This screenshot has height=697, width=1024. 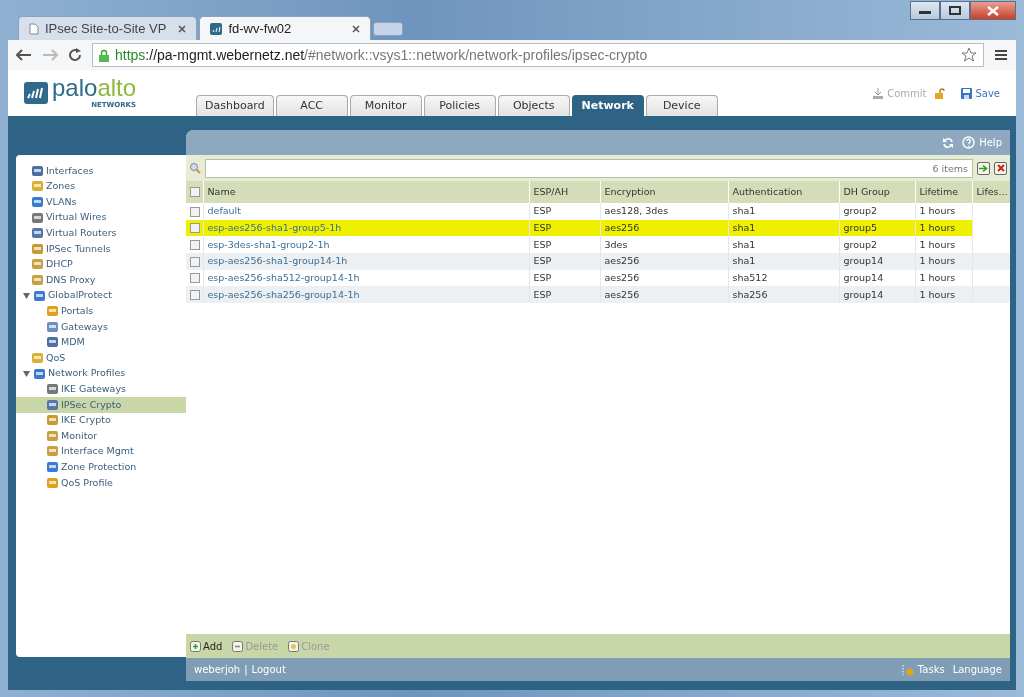 What do you see at coordinates (1001, 55) in the screenshot?
I see `menu-icon` at bounding box center [1001, 55].